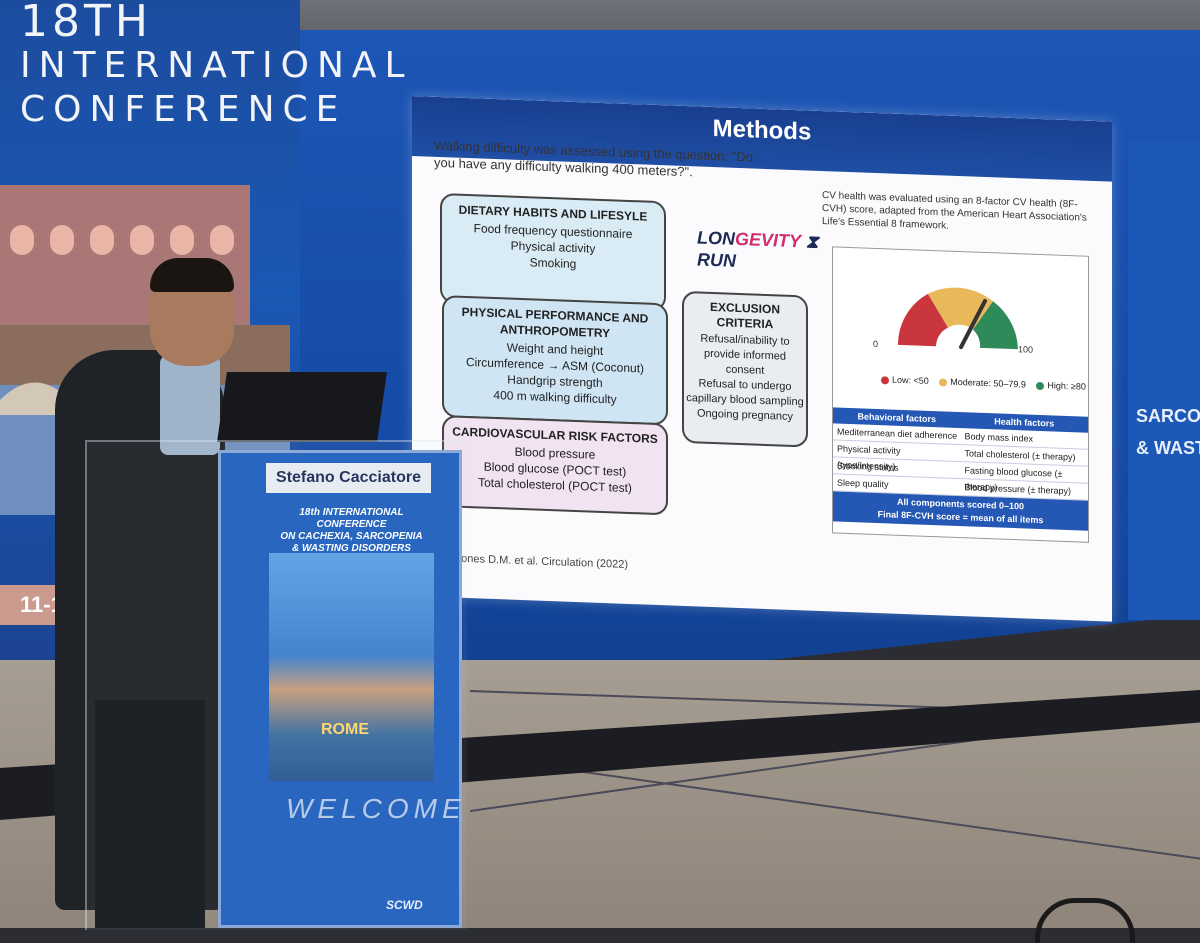 This screenshot has height=943, width=1200. What do you see at coordinates (957, 318) in the screenshot?
I see `gauge-chart` at bounding box center [957, 318].